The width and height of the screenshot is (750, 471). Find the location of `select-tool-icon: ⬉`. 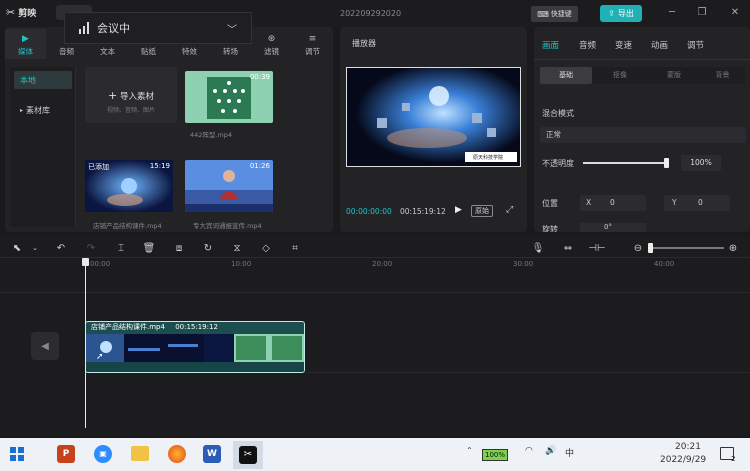

select-tool-icon: ⬉ is located at coordinates (17, 248).